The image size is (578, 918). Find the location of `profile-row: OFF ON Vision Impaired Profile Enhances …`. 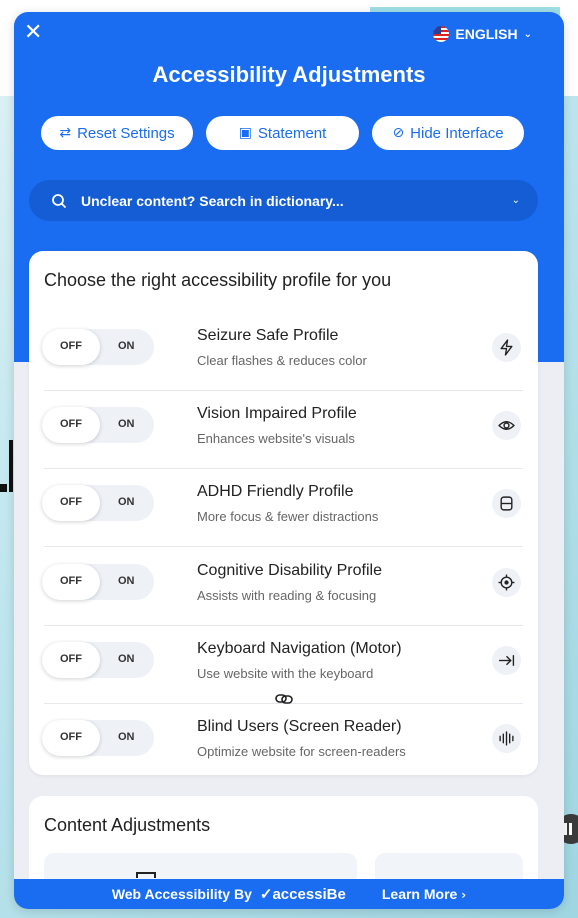

profile-row: OFF ON Vision Impaired Profile Enhances … is located at coordinates (282, 430).